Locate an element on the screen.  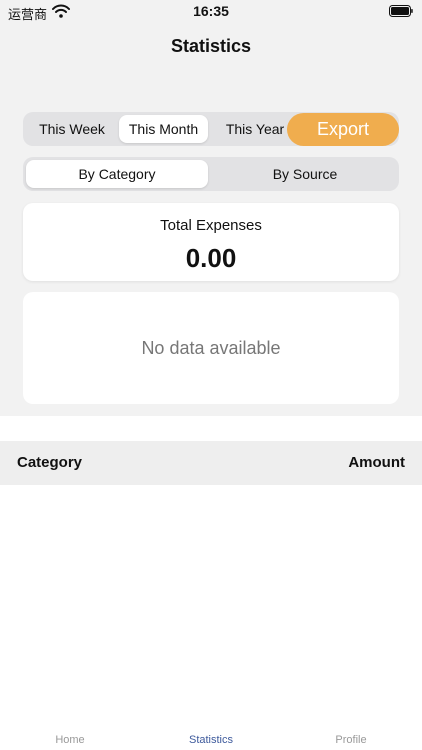
chart-card: No data available is located at coordinates (211, 348).